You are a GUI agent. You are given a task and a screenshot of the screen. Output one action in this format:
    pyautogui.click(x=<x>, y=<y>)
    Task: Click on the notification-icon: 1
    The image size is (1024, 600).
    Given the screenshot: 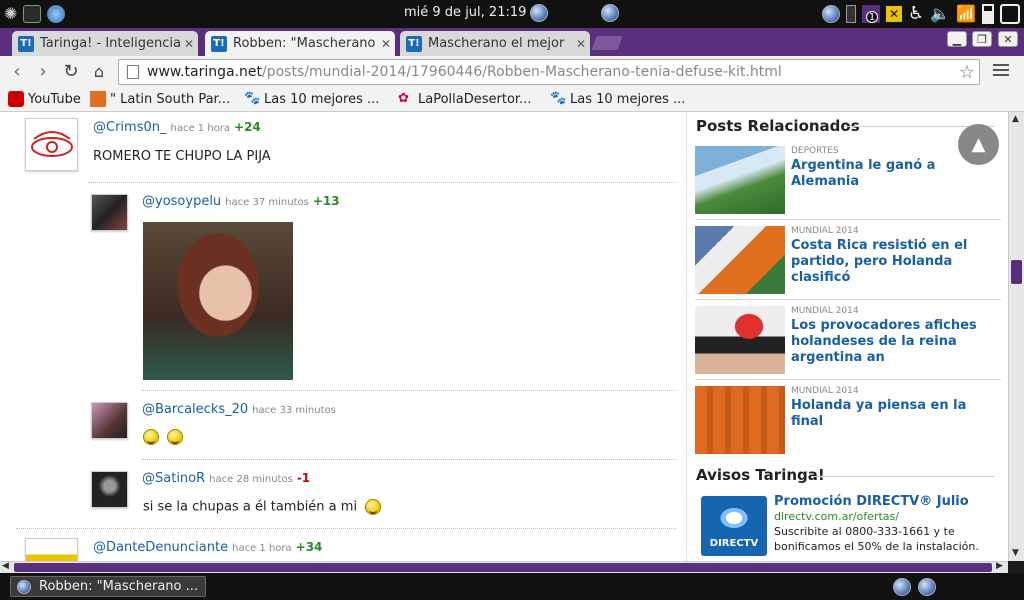 What is the action you would take?
    pyautogui.click(x=871, y=13)
    